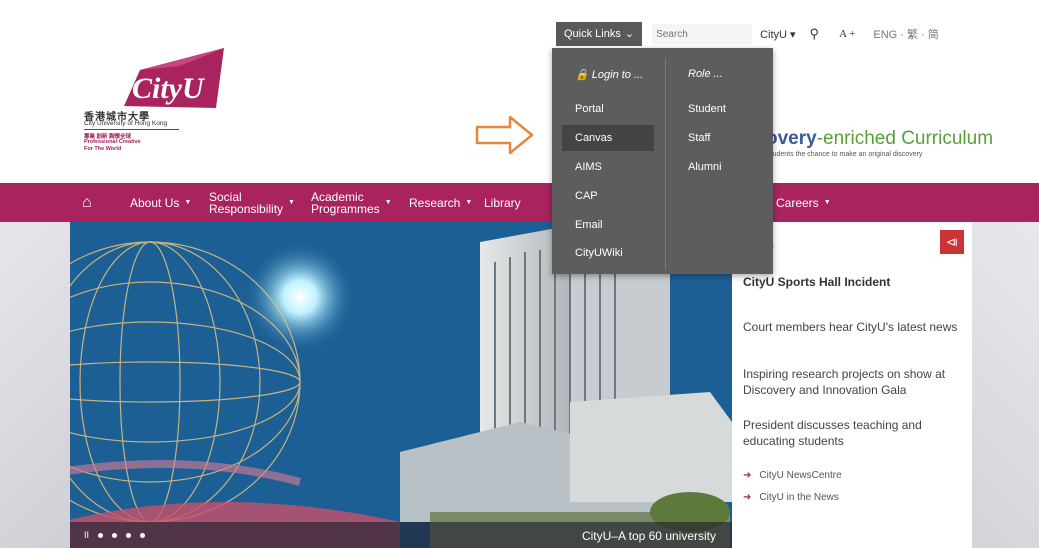 The width and height of the screenshot is (1039, 548). What do you see at coordinates (905, 138) in the screenshot?
I see `tagline-rest: -enriched Curriculum` at bounding box center [905, 138].